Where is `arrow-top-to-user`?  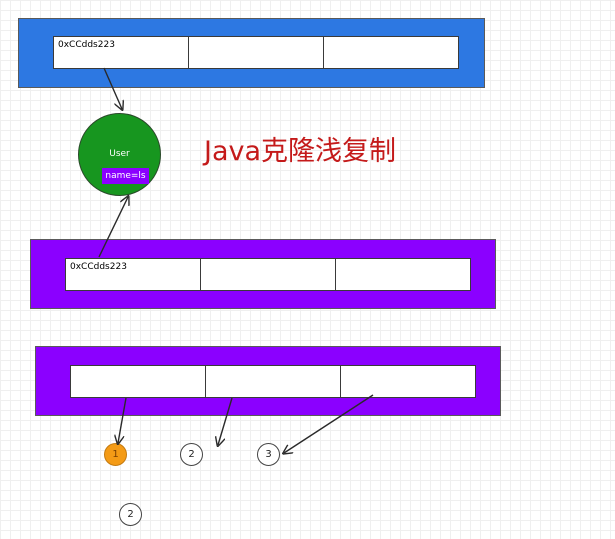
arrow-top-to-user is located at coordinates (112, 88).